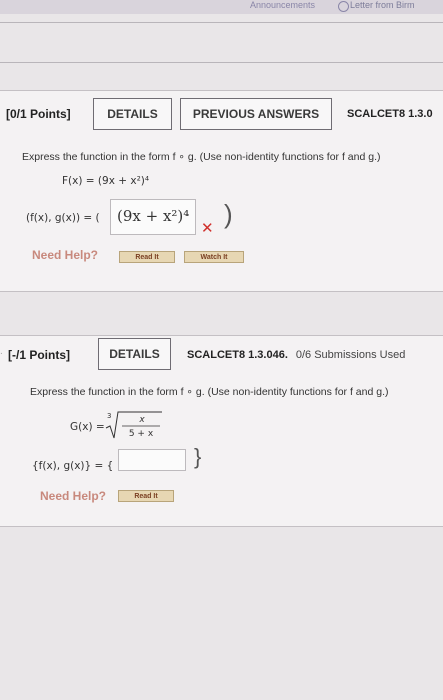 Image resolution: width=443 pixels, height=700 pixels. Describe the element at coordinates (87, 427) in the screenshot. I see `q2-function-lhs: G(x) =` at that location.